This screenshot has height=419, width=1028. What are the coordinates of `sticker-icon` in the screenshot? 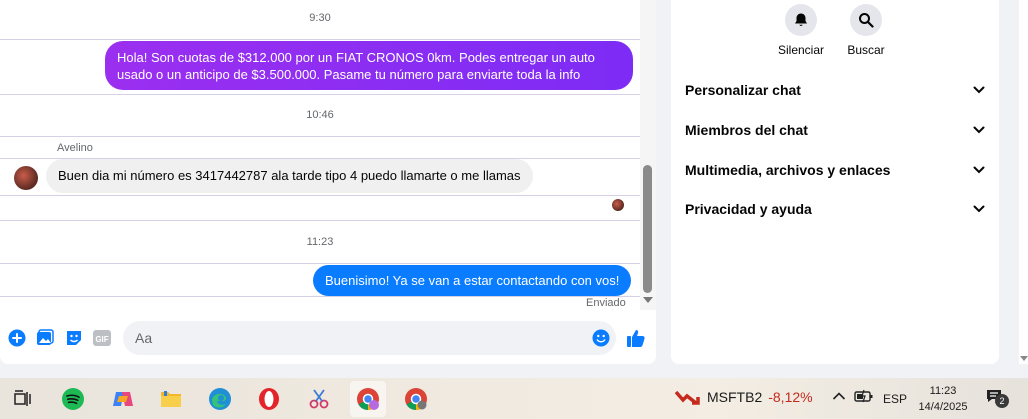 It's located at (74, 338).